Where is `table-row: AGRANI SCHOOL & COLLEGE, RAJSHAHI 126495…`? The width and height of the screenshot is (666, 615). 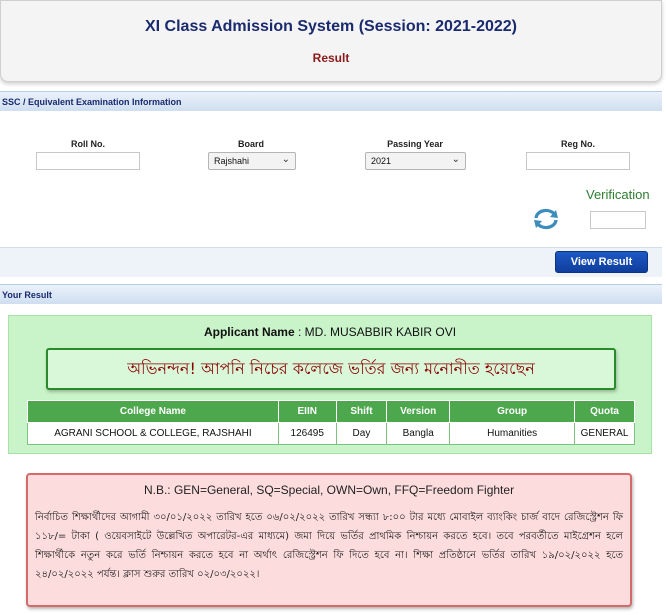
table-row: AGRANI SCHOOL & COLLEGE, RAJSHAHI 126495… is located at coordinates (331, 433).